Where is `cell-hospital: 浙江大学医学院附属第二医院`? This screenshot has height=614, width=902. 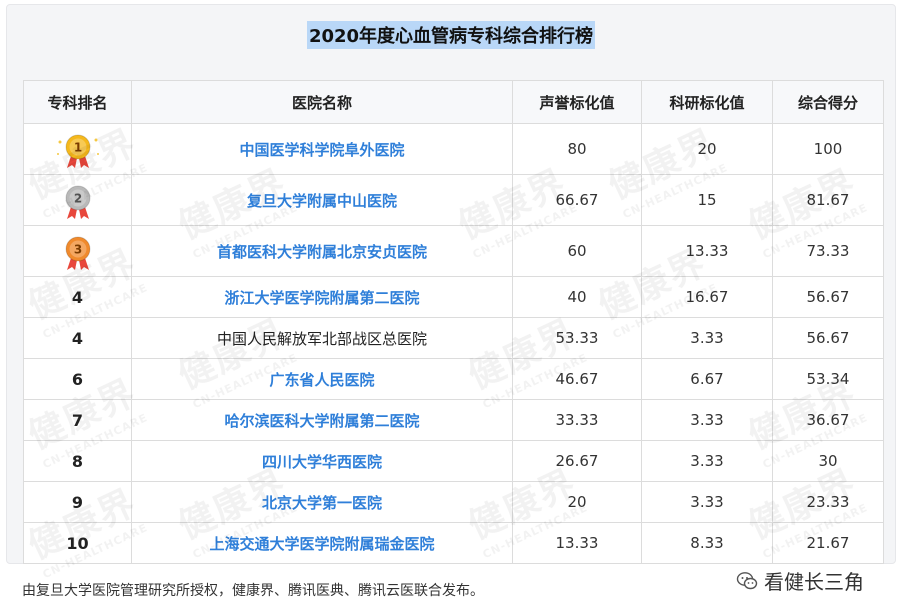 cell-hospital: 浙江大学医学院附属第二医院 is located at coordinates (322, 297).